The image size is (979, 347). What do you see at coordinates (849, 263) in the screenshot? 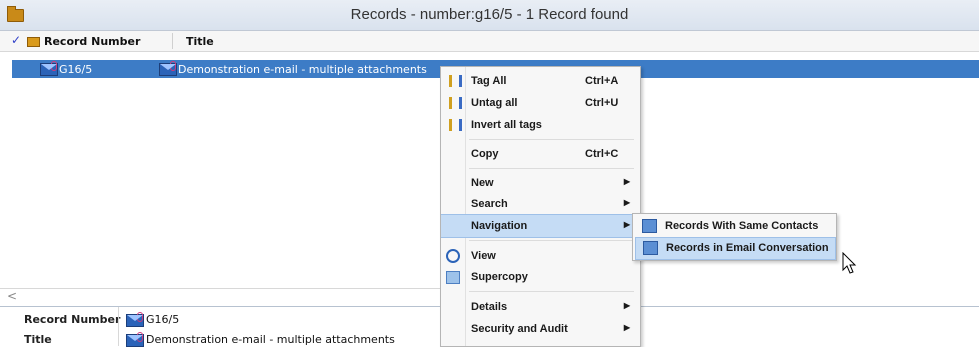
I see `mouse-cursor-icon` at bounding box center [849, 263].